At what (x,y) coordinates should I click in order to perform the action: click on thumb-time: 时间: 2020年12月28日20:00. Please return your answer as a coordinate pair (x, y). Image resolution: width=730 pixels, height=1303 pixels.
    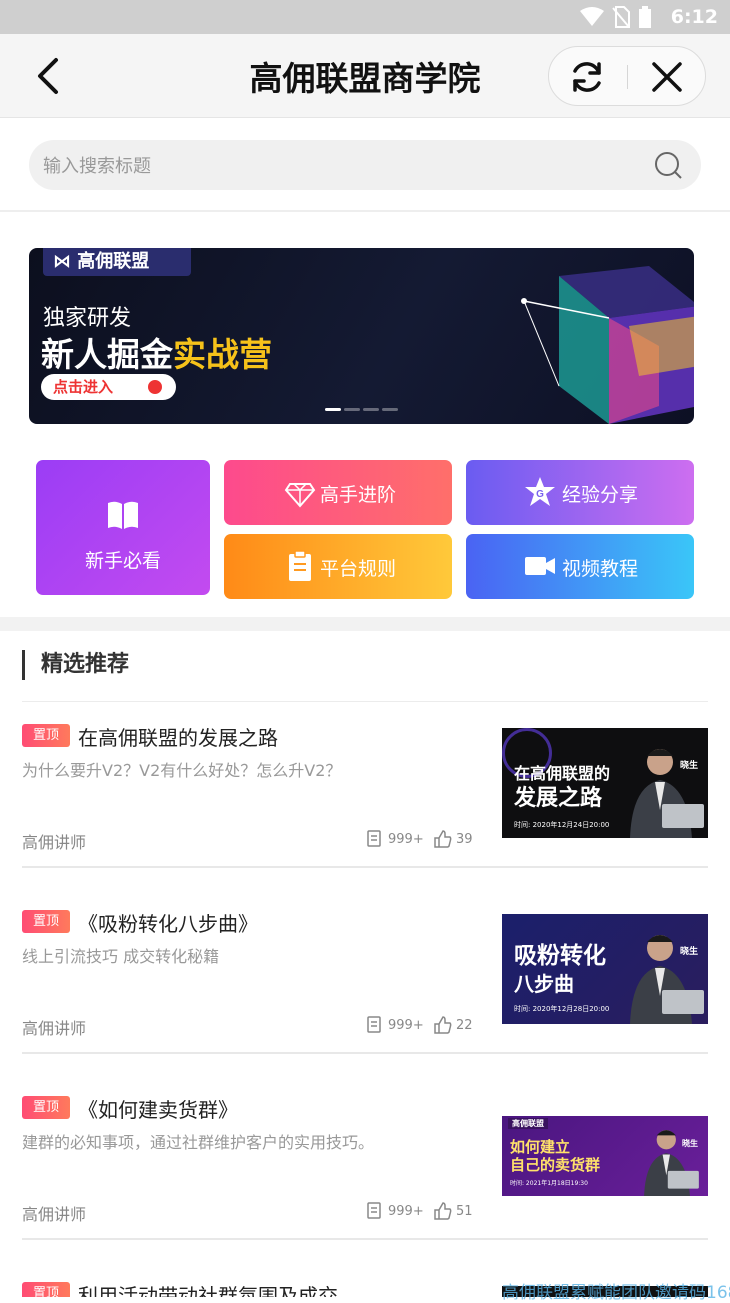
    Looking at the image, I should click on (562, 1009).